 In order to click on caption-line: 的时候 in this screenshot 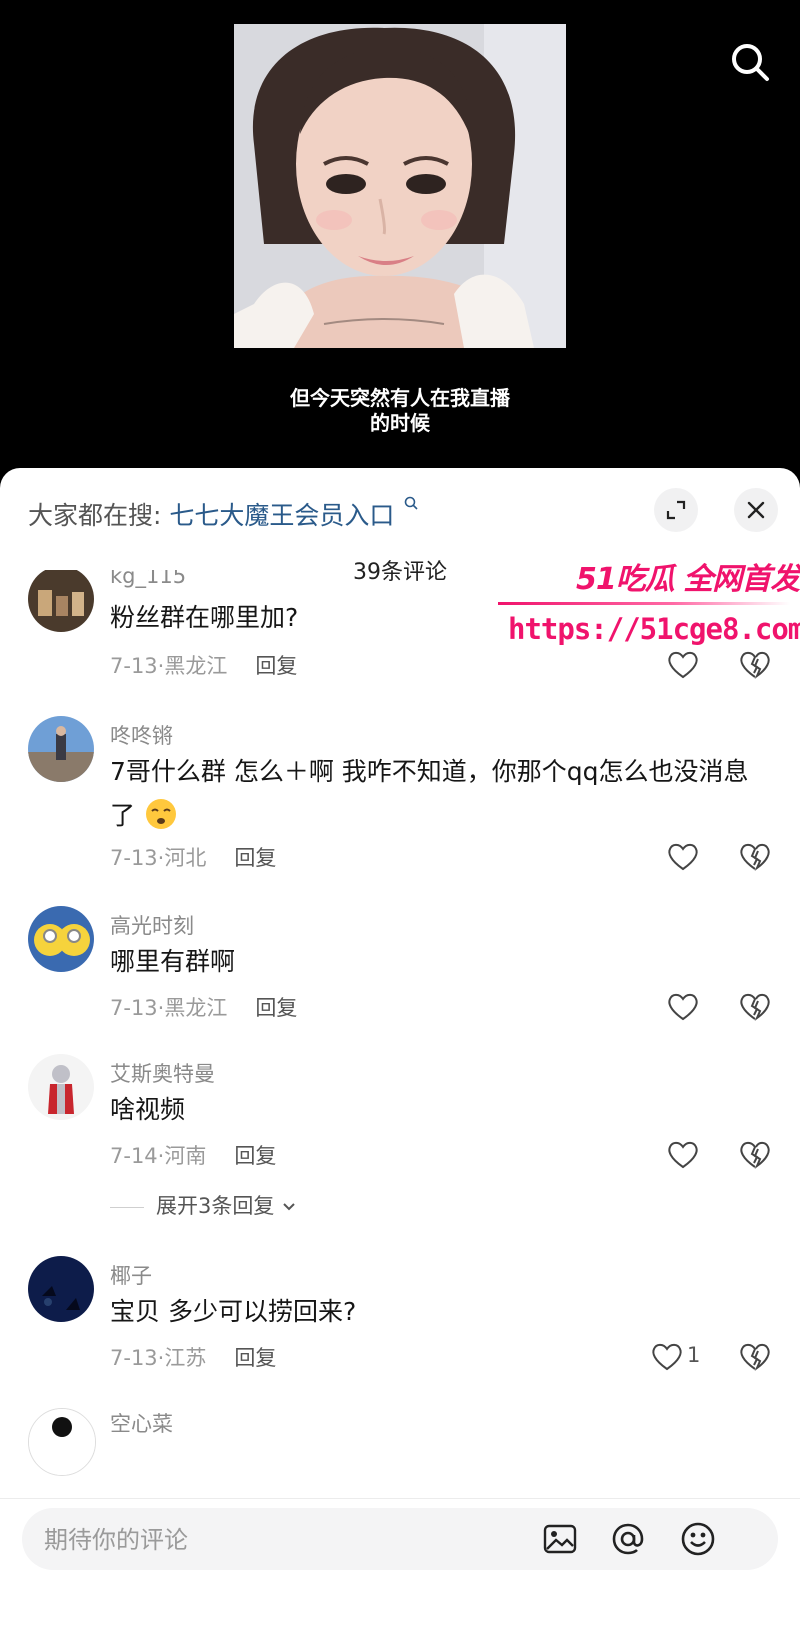, I will do `click(400, 423)`.